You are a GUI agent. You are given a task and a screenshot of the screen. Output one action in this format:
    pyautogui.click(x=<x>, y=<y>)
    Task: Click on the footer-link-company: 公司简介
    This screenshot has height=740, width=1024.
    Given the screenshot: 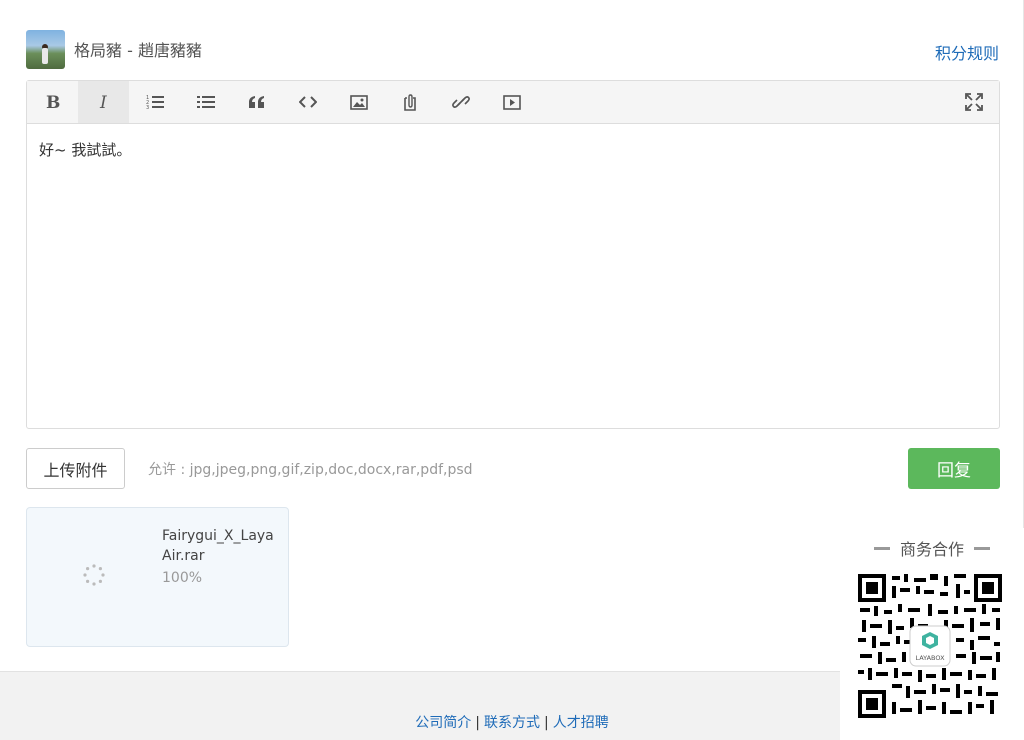 What is the action you would take?
    pyautogui.click(x=443, y=723)
    